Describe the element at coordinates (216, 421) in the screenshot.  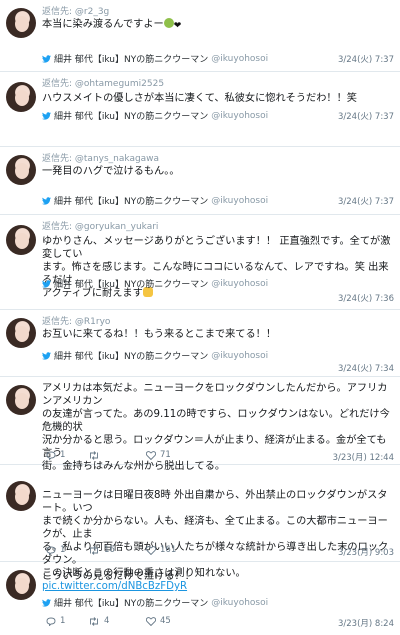
I see `tweet-text-line: の友達が言ってた。あの9.11の時ですら、ロックダウンはない。どれだけ今危機的状` at that location.